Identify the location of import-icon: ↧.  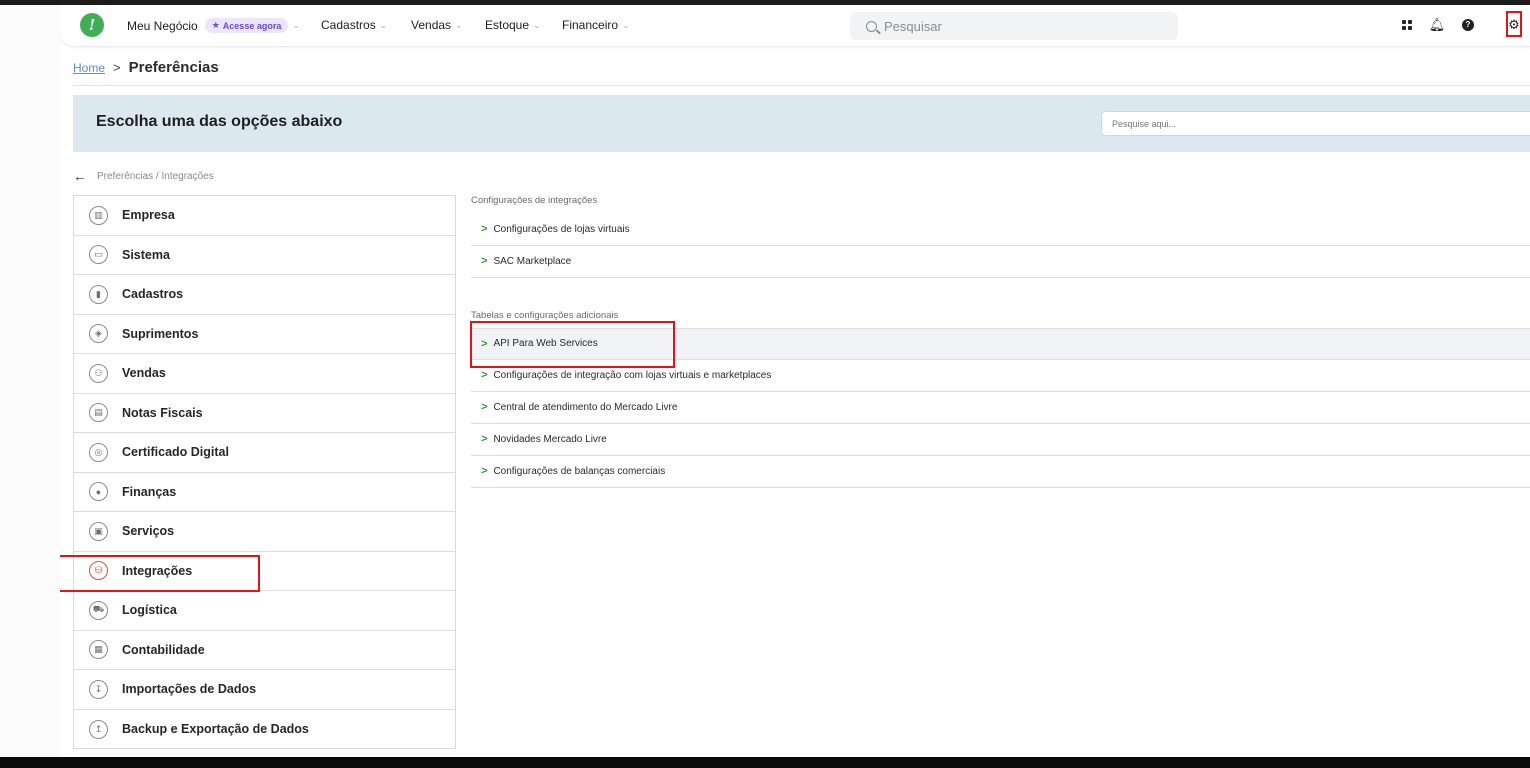
(98, 689).